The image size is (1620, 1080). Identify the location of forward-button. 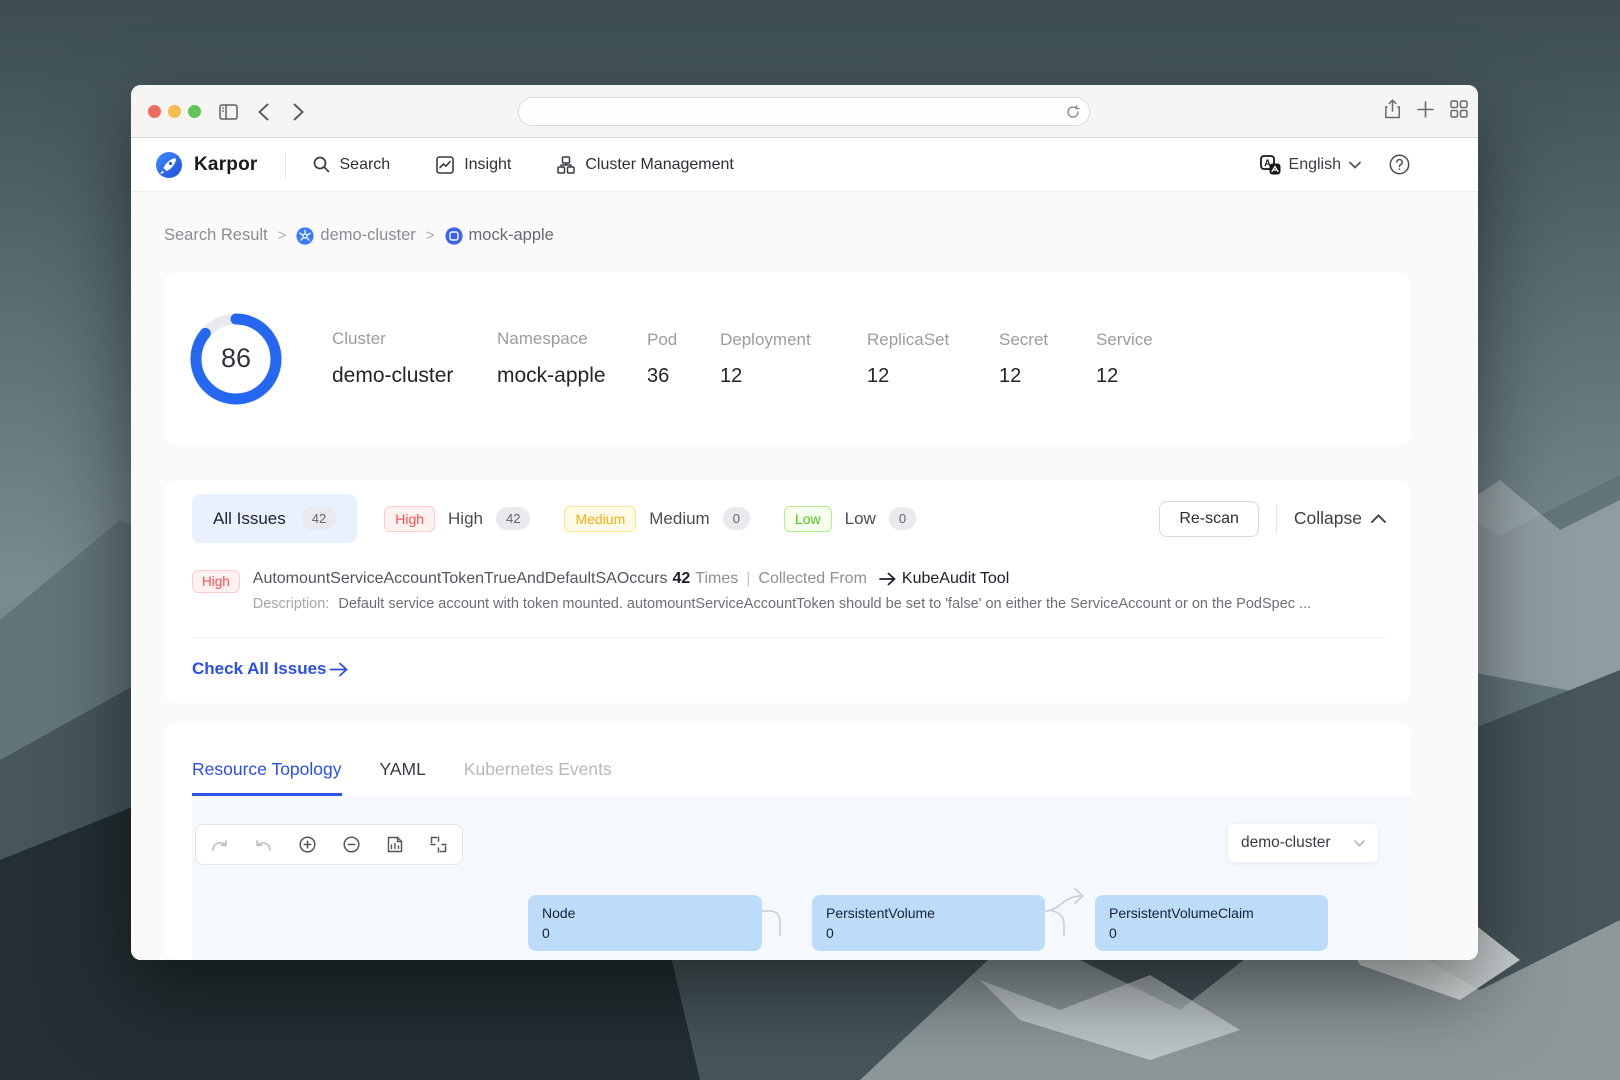
(298, 111).